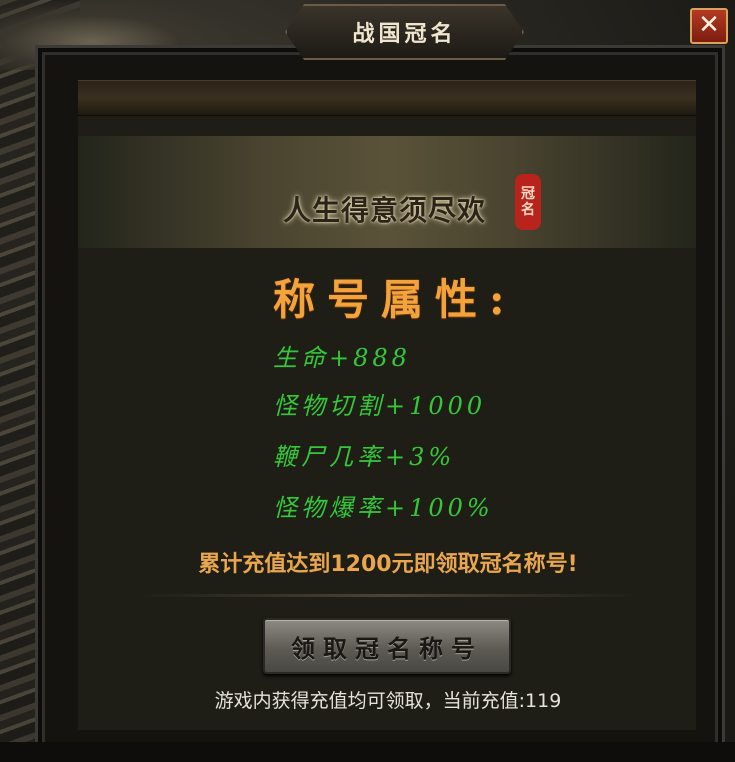  Describe the element at coordinates (364, 457) in the screenshot. I see `attribute-item: 鞭尸几率+3%` at that location.